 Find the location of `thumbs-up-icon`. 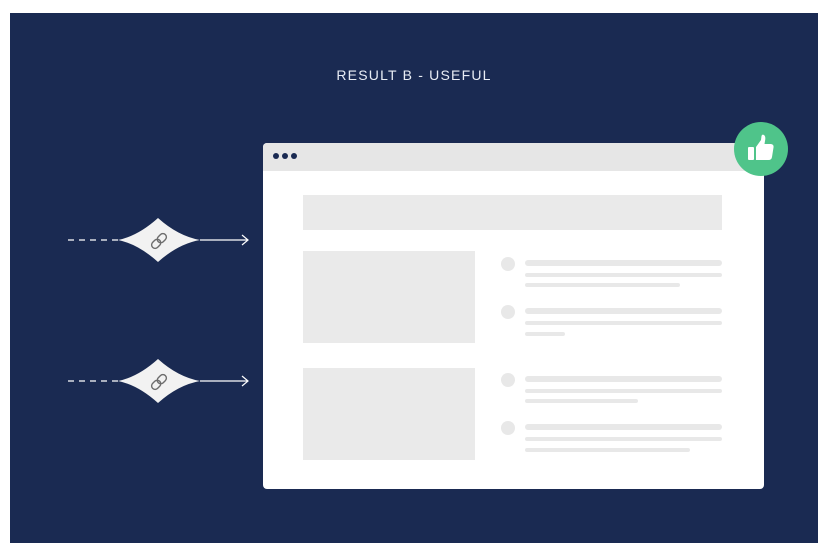

thumbs-up-icon is located at coordinates (761, 147).